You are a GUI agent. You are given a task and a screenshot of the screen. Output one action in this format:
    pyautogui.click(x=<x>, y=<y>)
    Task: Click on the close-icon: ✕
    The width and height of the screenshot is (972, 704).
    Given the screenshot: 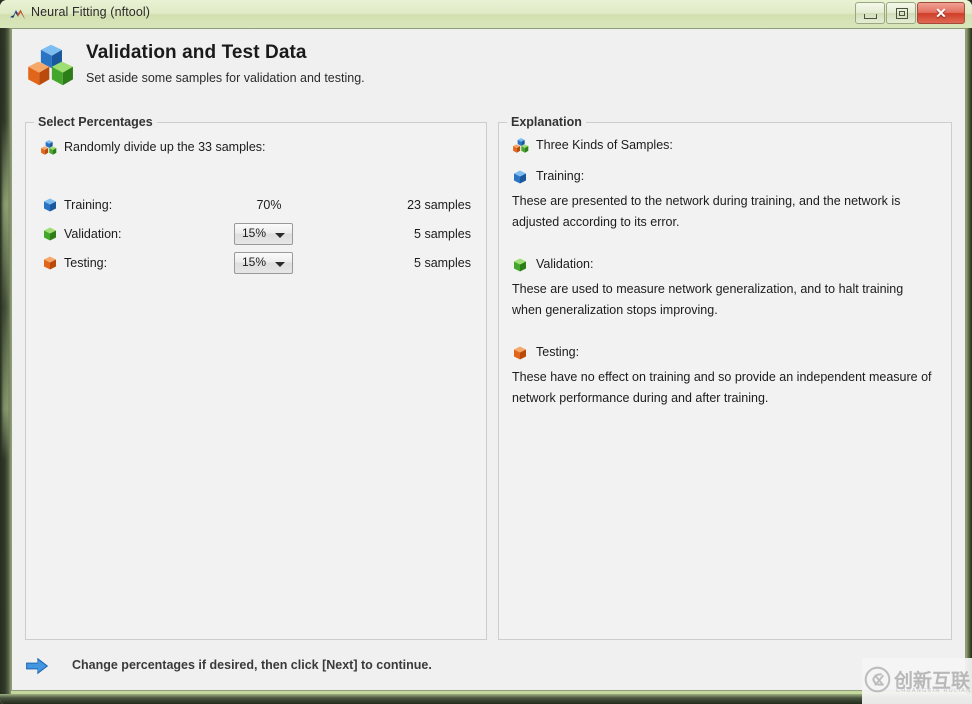 What is the action you would take?
    pyautogui.click(x=941, y=13)
    